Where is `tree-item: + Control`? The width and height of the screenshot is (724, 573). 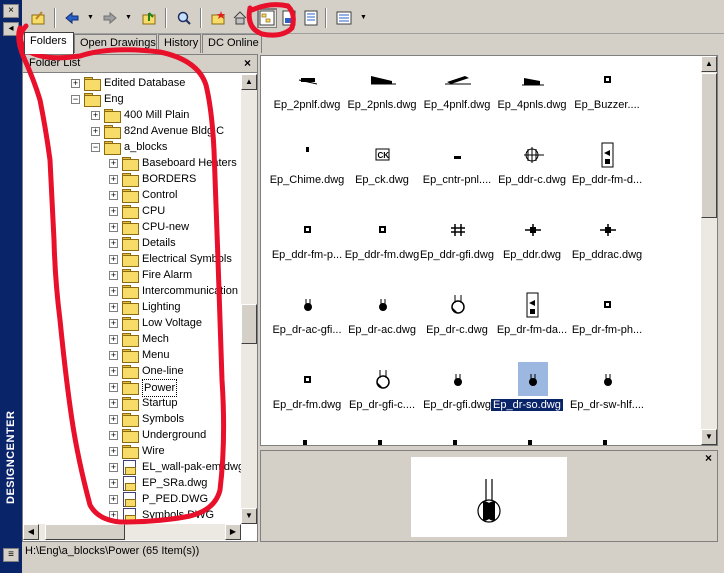
tree-item: + Control is located at coordinates (132, 195).